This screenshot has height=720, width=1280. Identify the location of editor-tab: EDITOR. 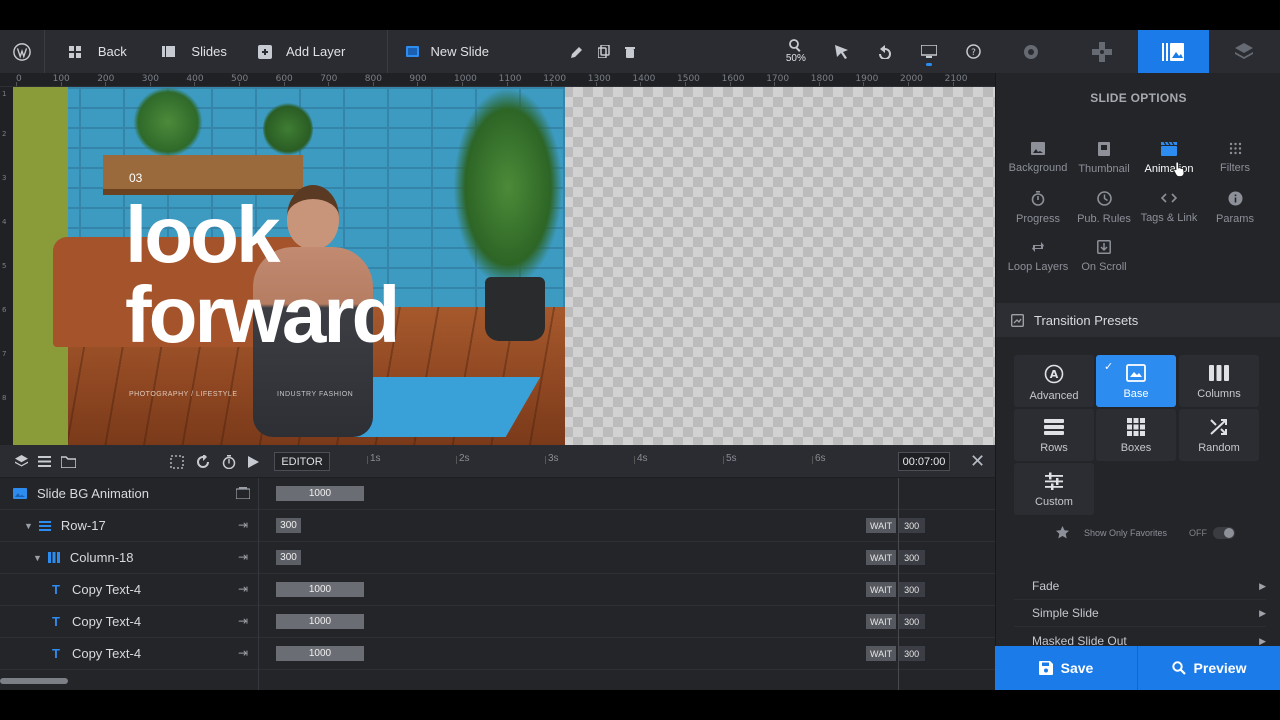
(302, 461).